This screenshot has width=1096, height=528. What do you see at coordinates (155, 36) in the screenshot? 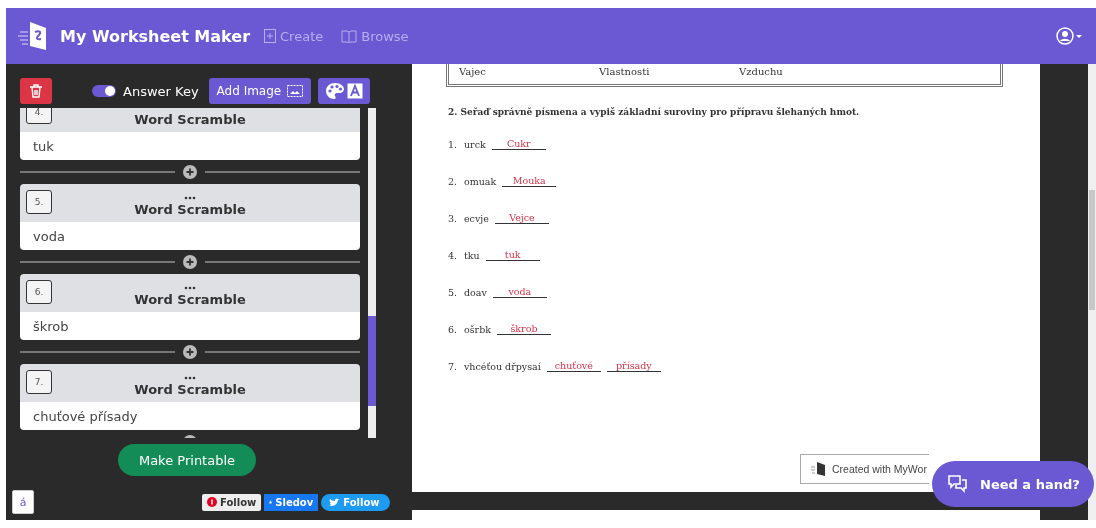
I see `app-title: My Worksheet Maker` at bounding box center [155, 36].